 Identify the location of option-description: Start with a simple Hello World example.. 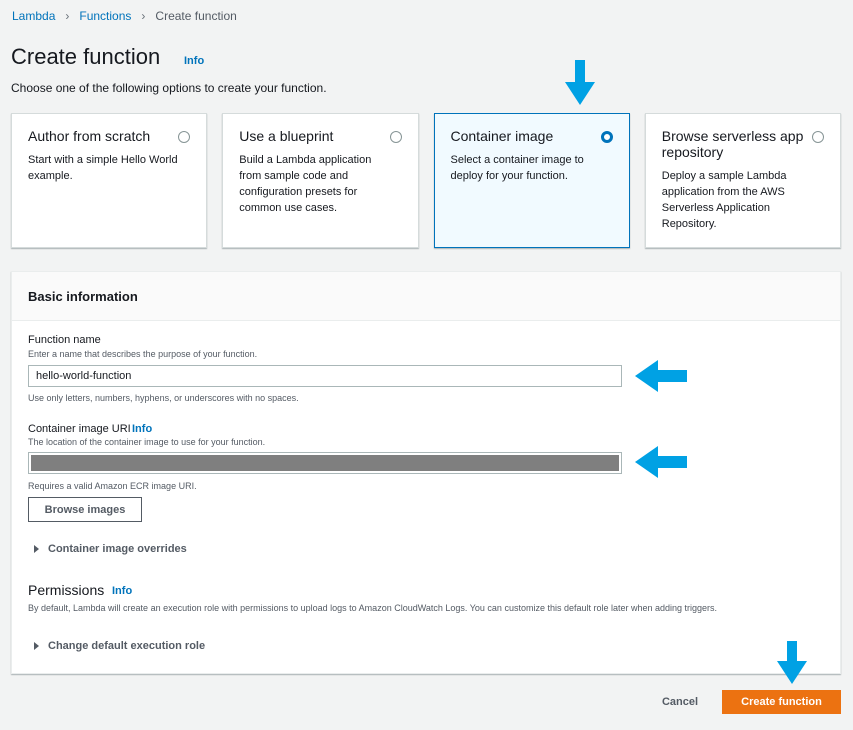
(103, 168).